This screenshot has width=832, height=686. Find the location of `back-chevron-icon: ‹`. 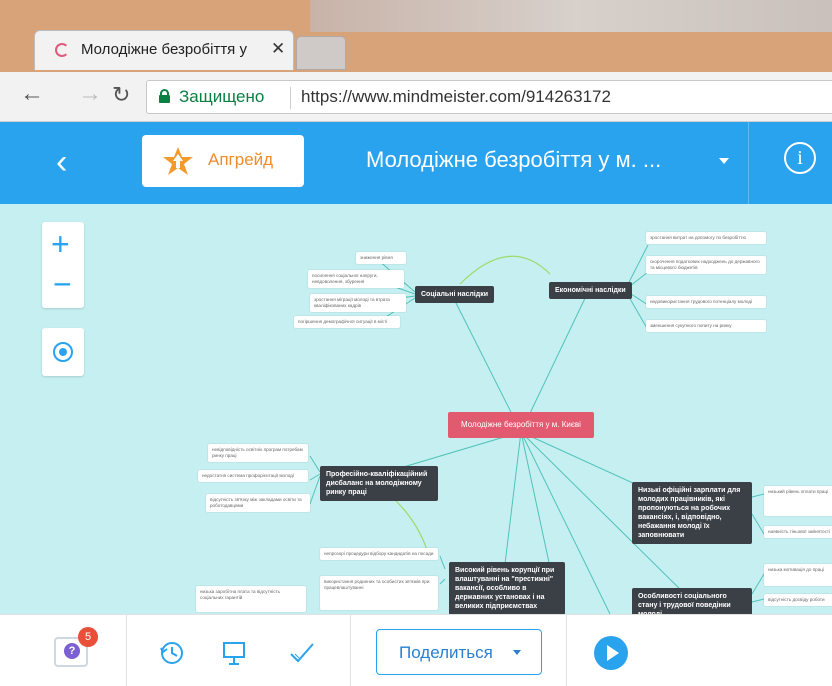

back-chevron-icon: ‹ is located at coordinates (61, 162).